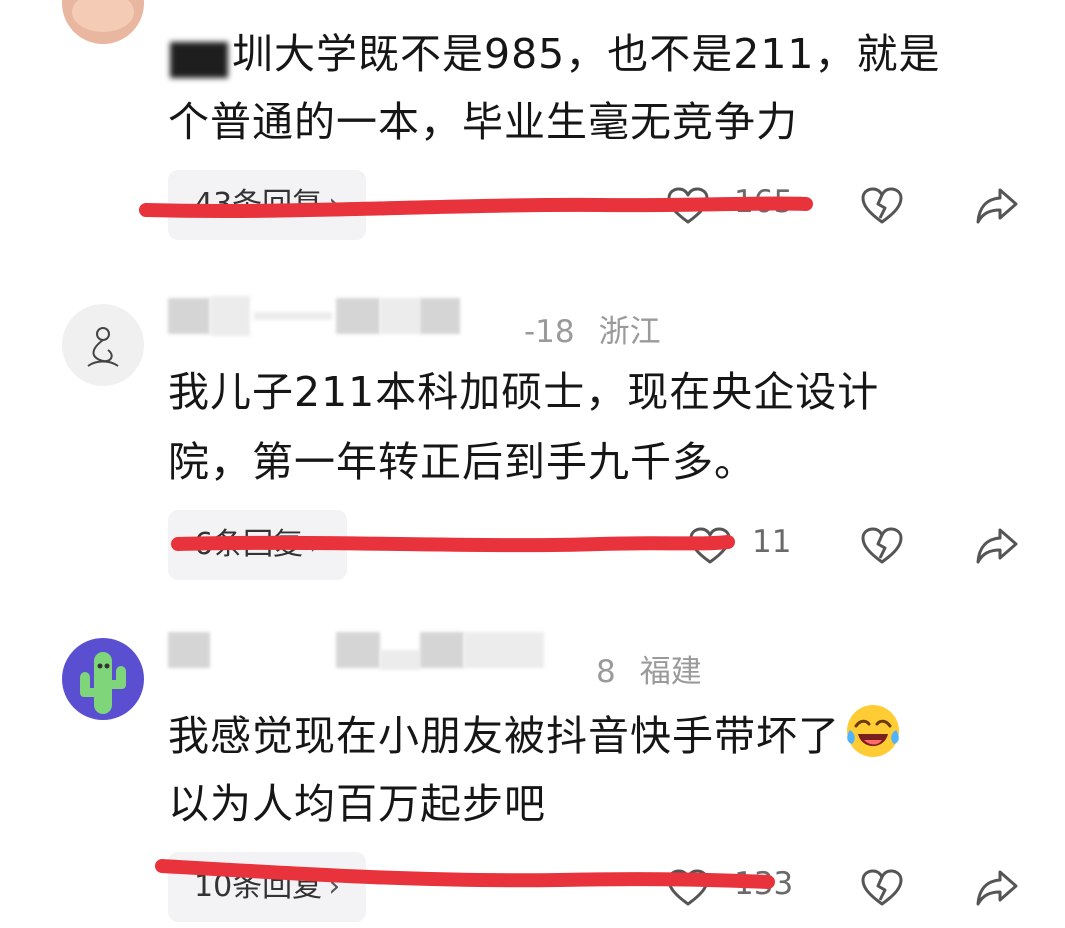 Image resolution: width=1065 pixels, height=928 pixels. What do you see at coordinates (670, 672) in the screenshot?
I see `comment-region: 福建` at bounding box center [670, 672].